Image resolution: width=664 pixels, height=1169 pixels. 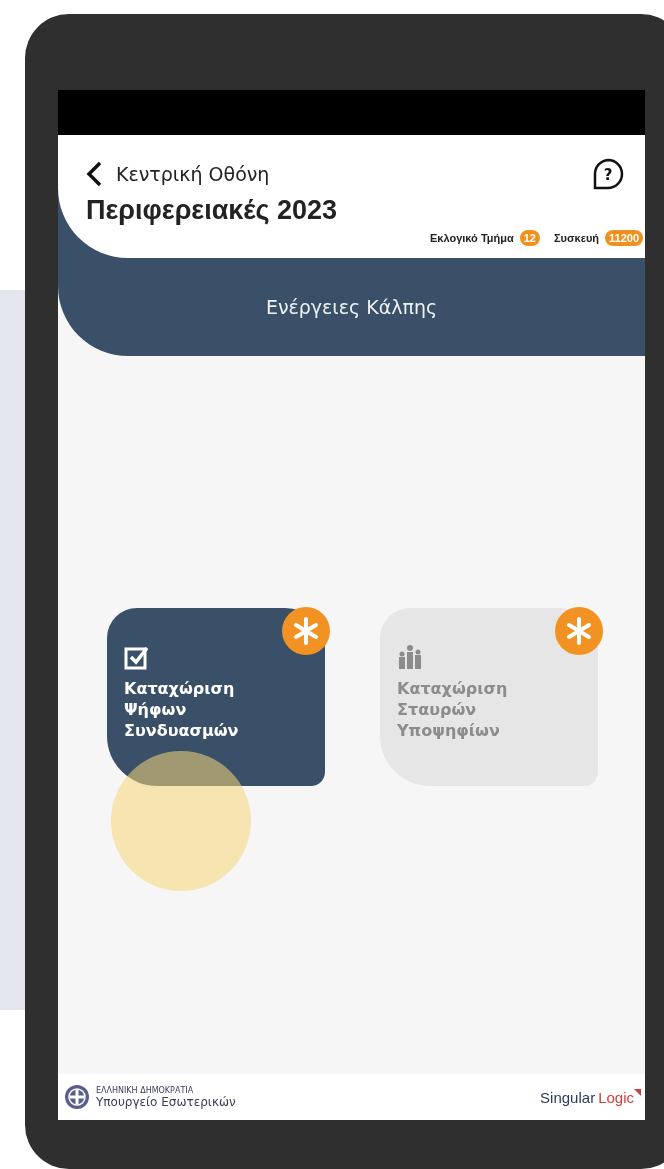 I want to click on section-title: Ενέργειες Κάλπης, so click(x=351, y=307).